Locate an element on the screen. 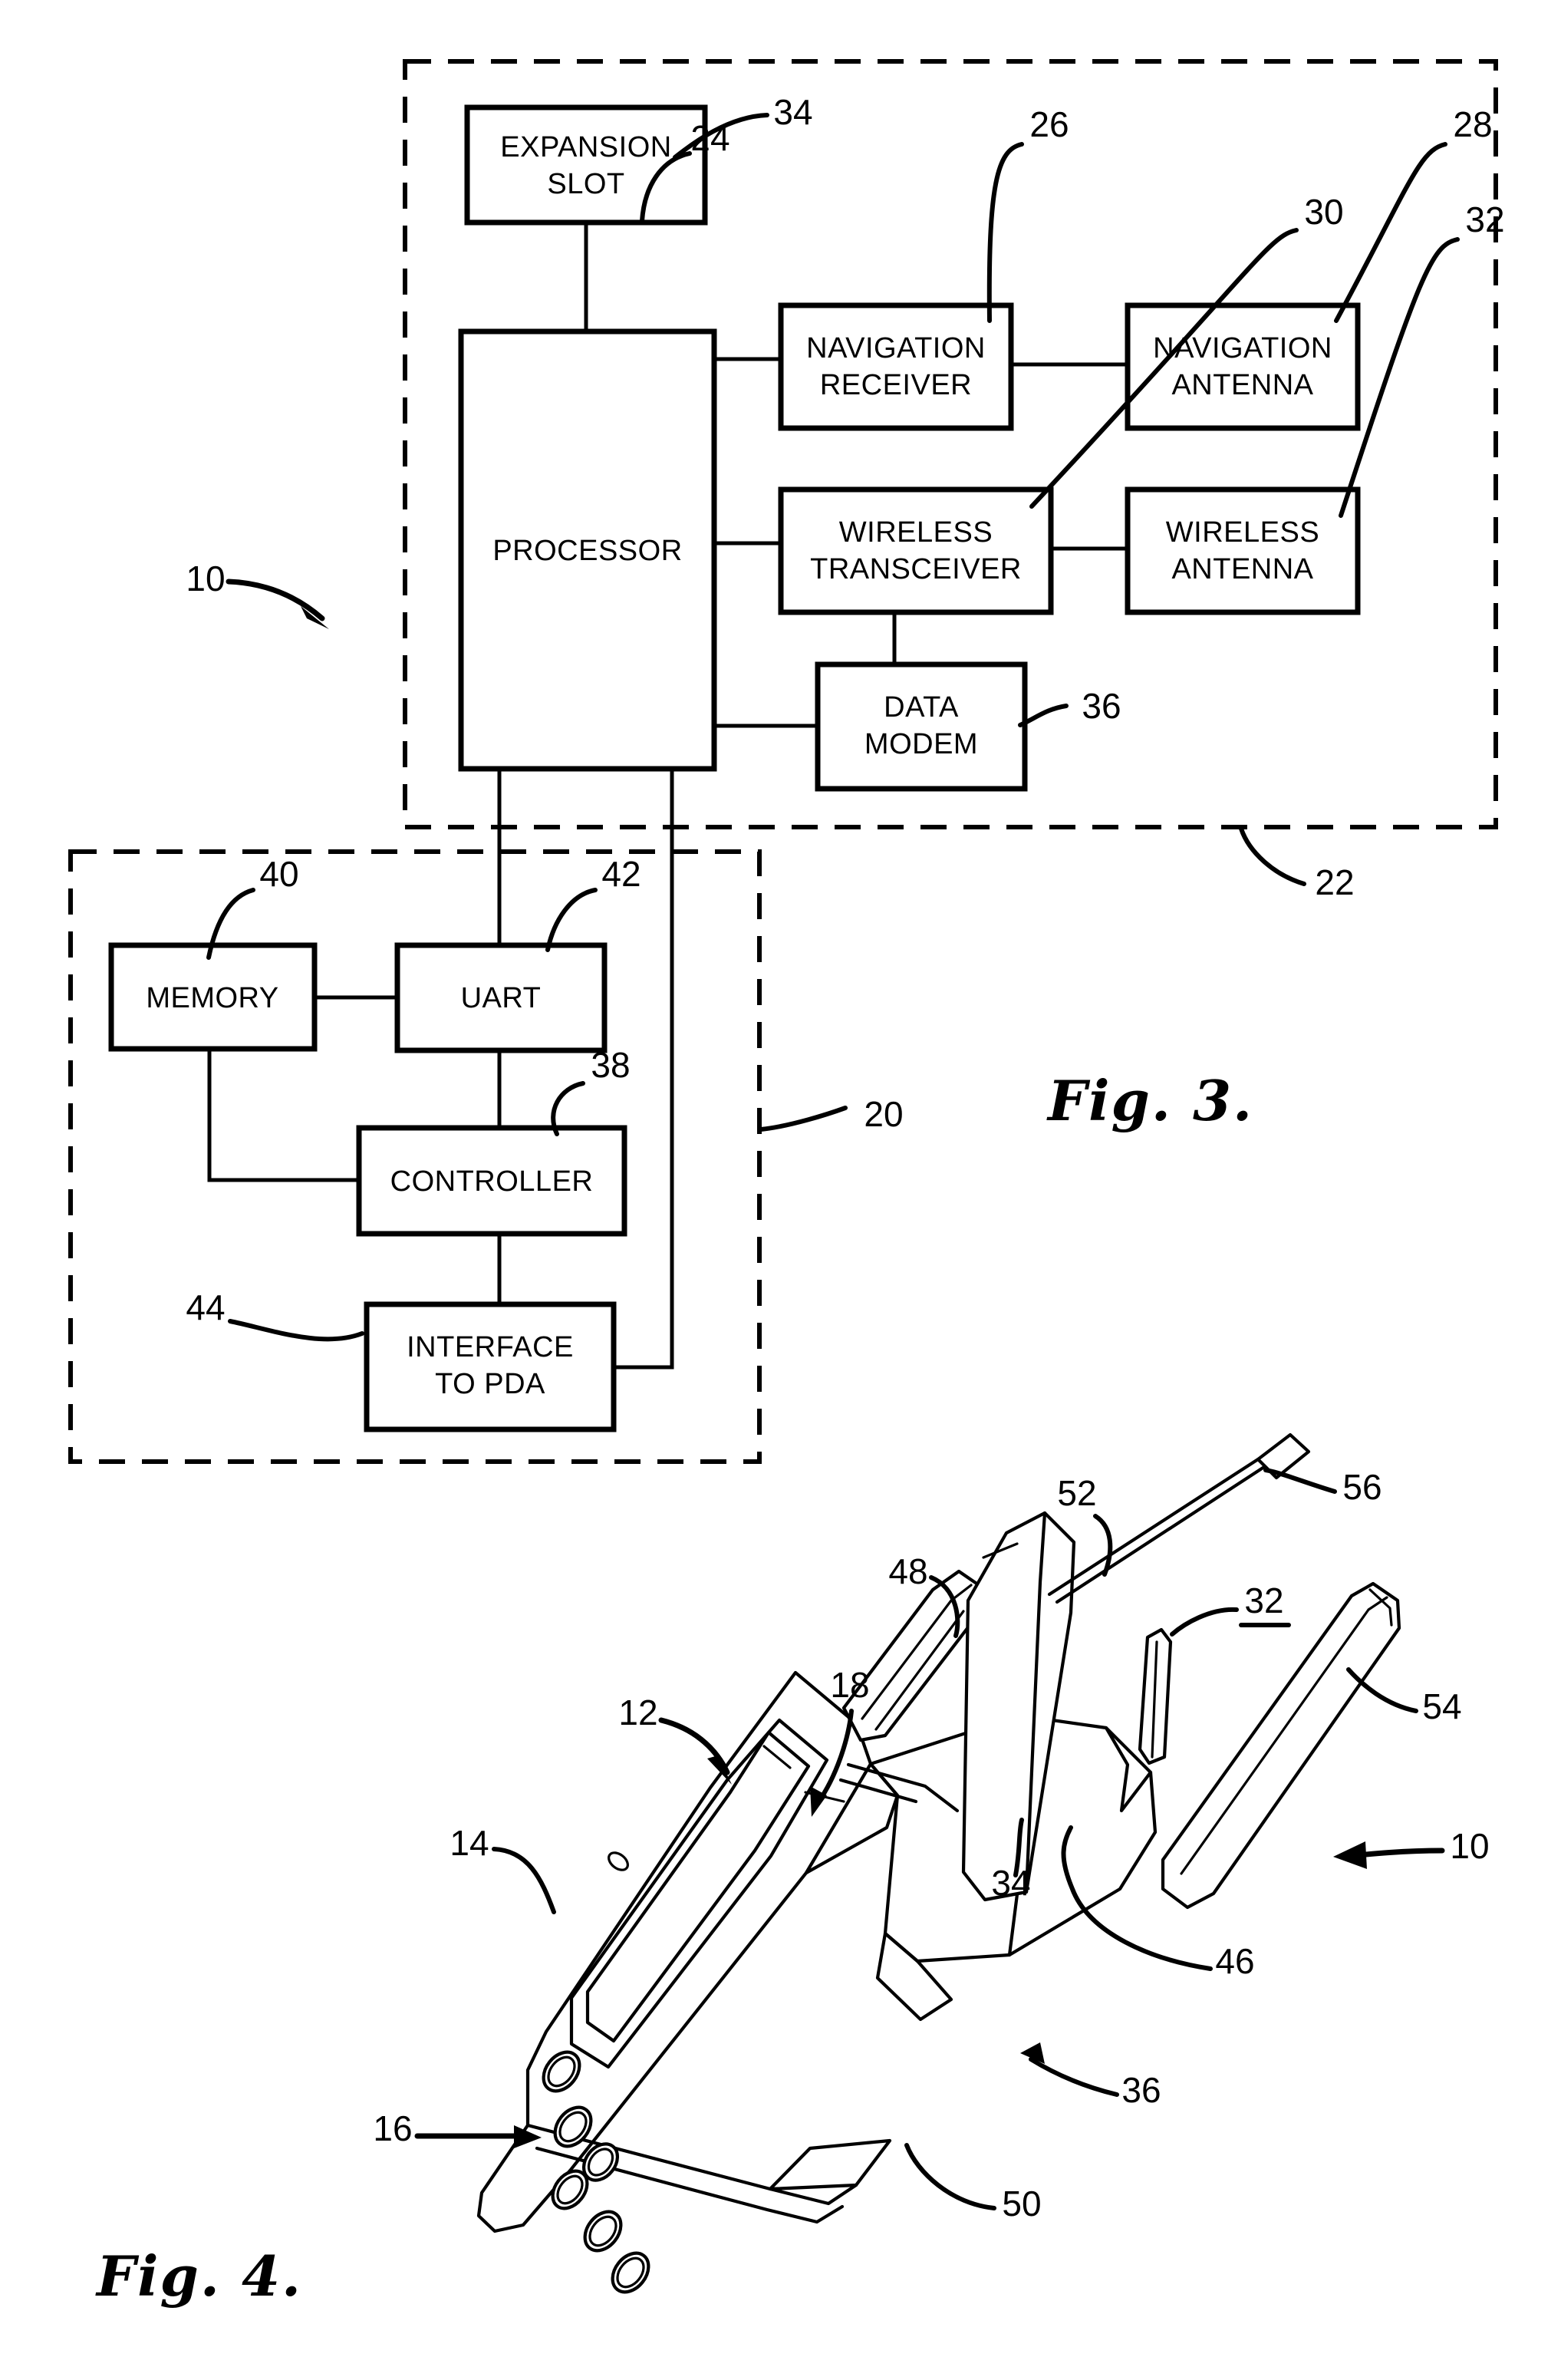  block-data-modem is located at coordinates (921, 726).